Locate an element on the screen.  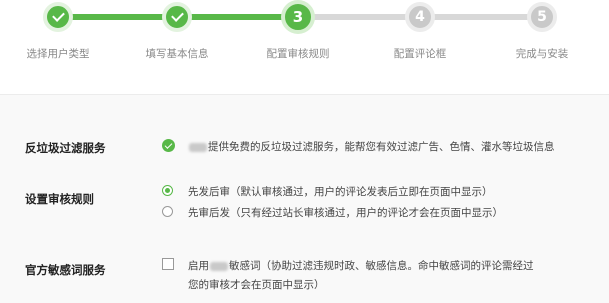
step-4-circle: 4 is located at coordinates (420, 17).